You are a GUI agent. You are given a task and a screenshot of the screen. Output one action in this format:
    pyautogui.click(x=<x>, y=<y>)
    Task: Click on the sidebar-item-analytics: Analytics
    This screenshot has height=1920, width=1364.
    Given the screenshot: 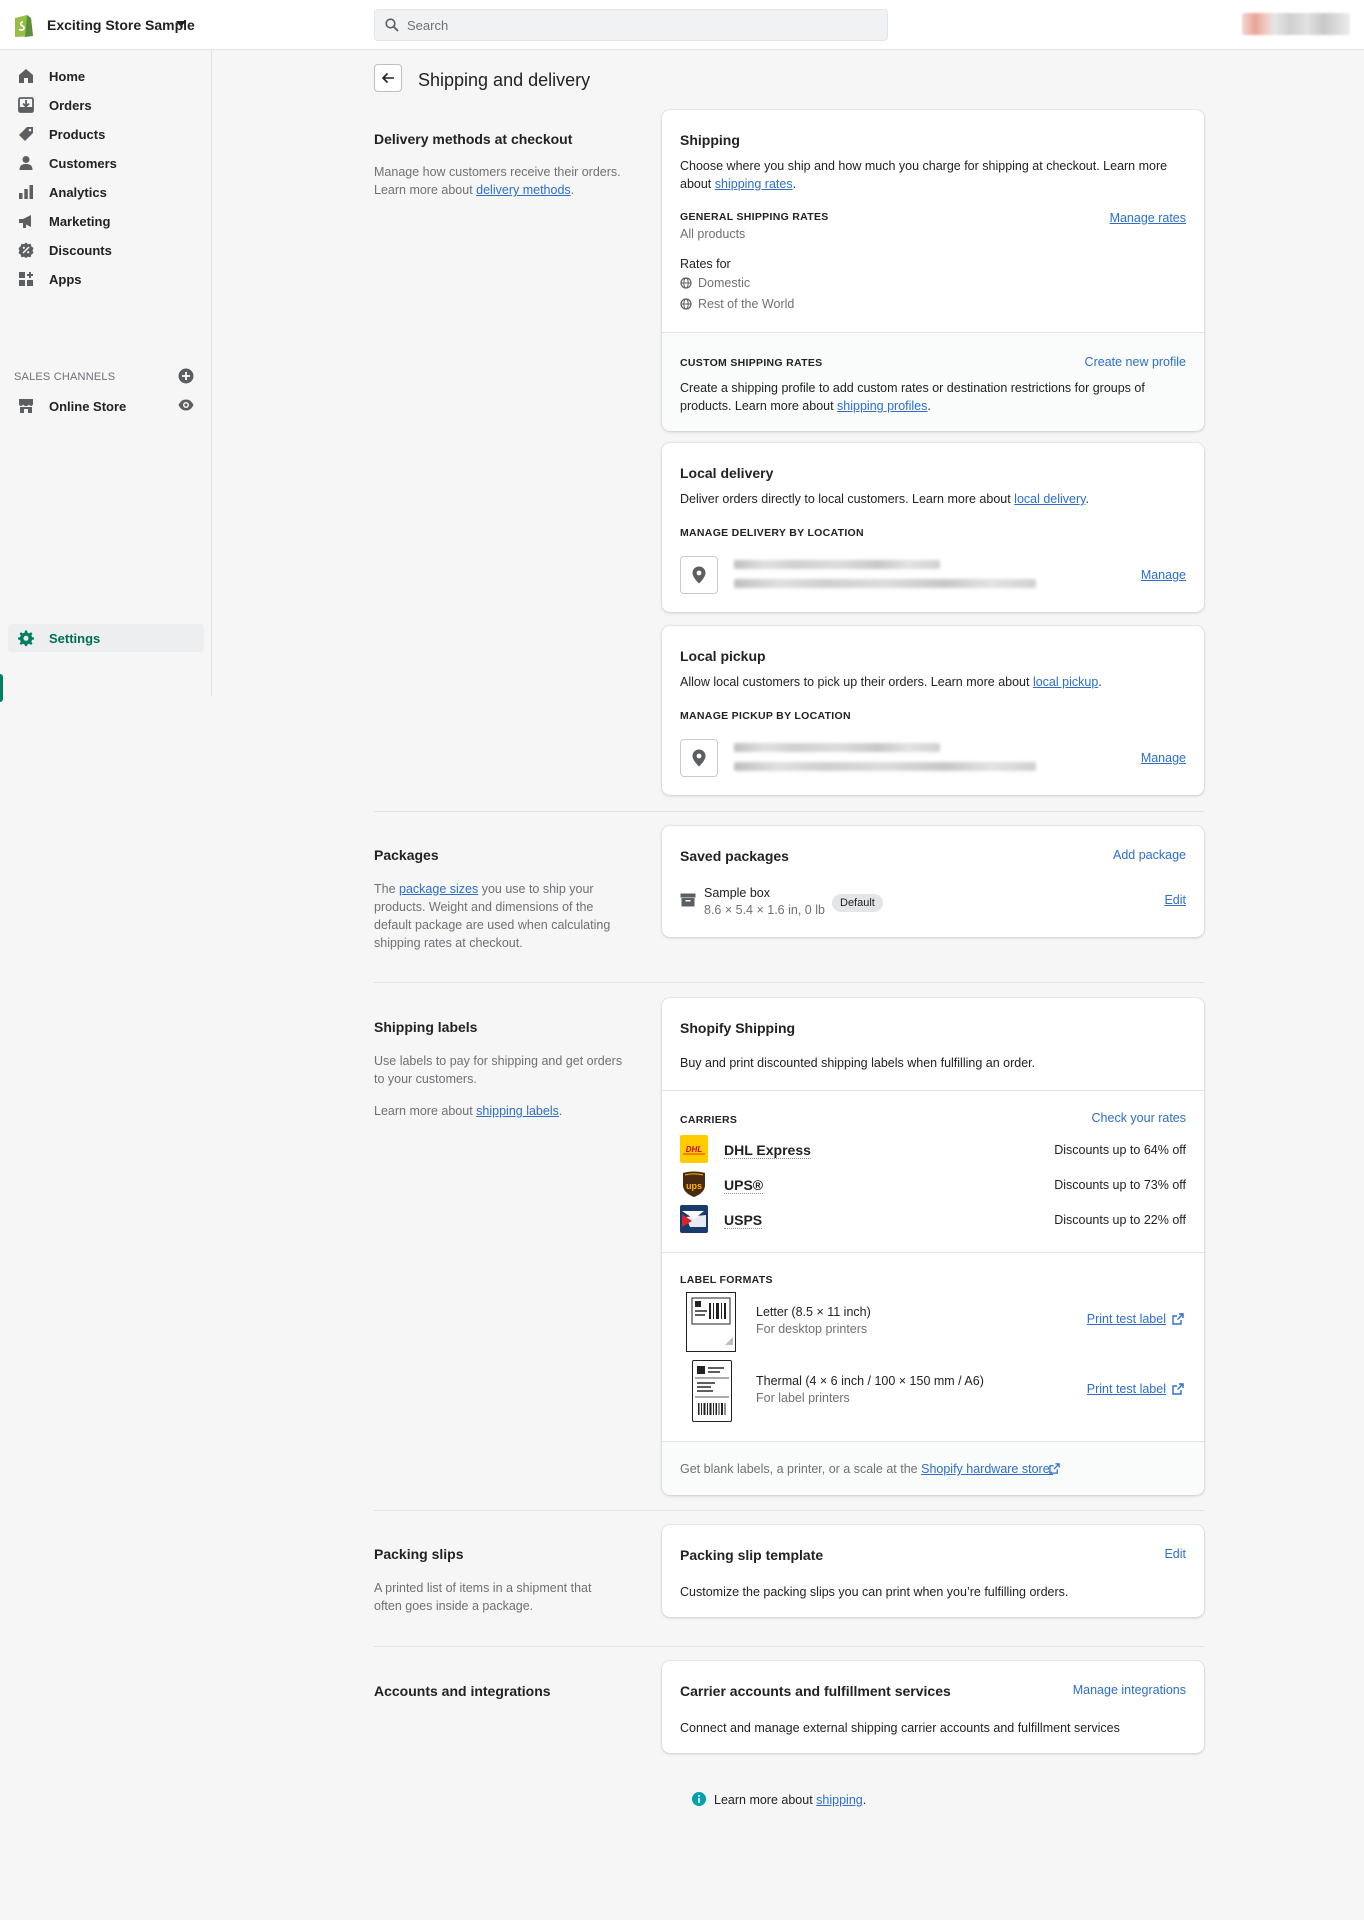 What is the action you would take?
    pyautogui.click(x=106, y=192)
    